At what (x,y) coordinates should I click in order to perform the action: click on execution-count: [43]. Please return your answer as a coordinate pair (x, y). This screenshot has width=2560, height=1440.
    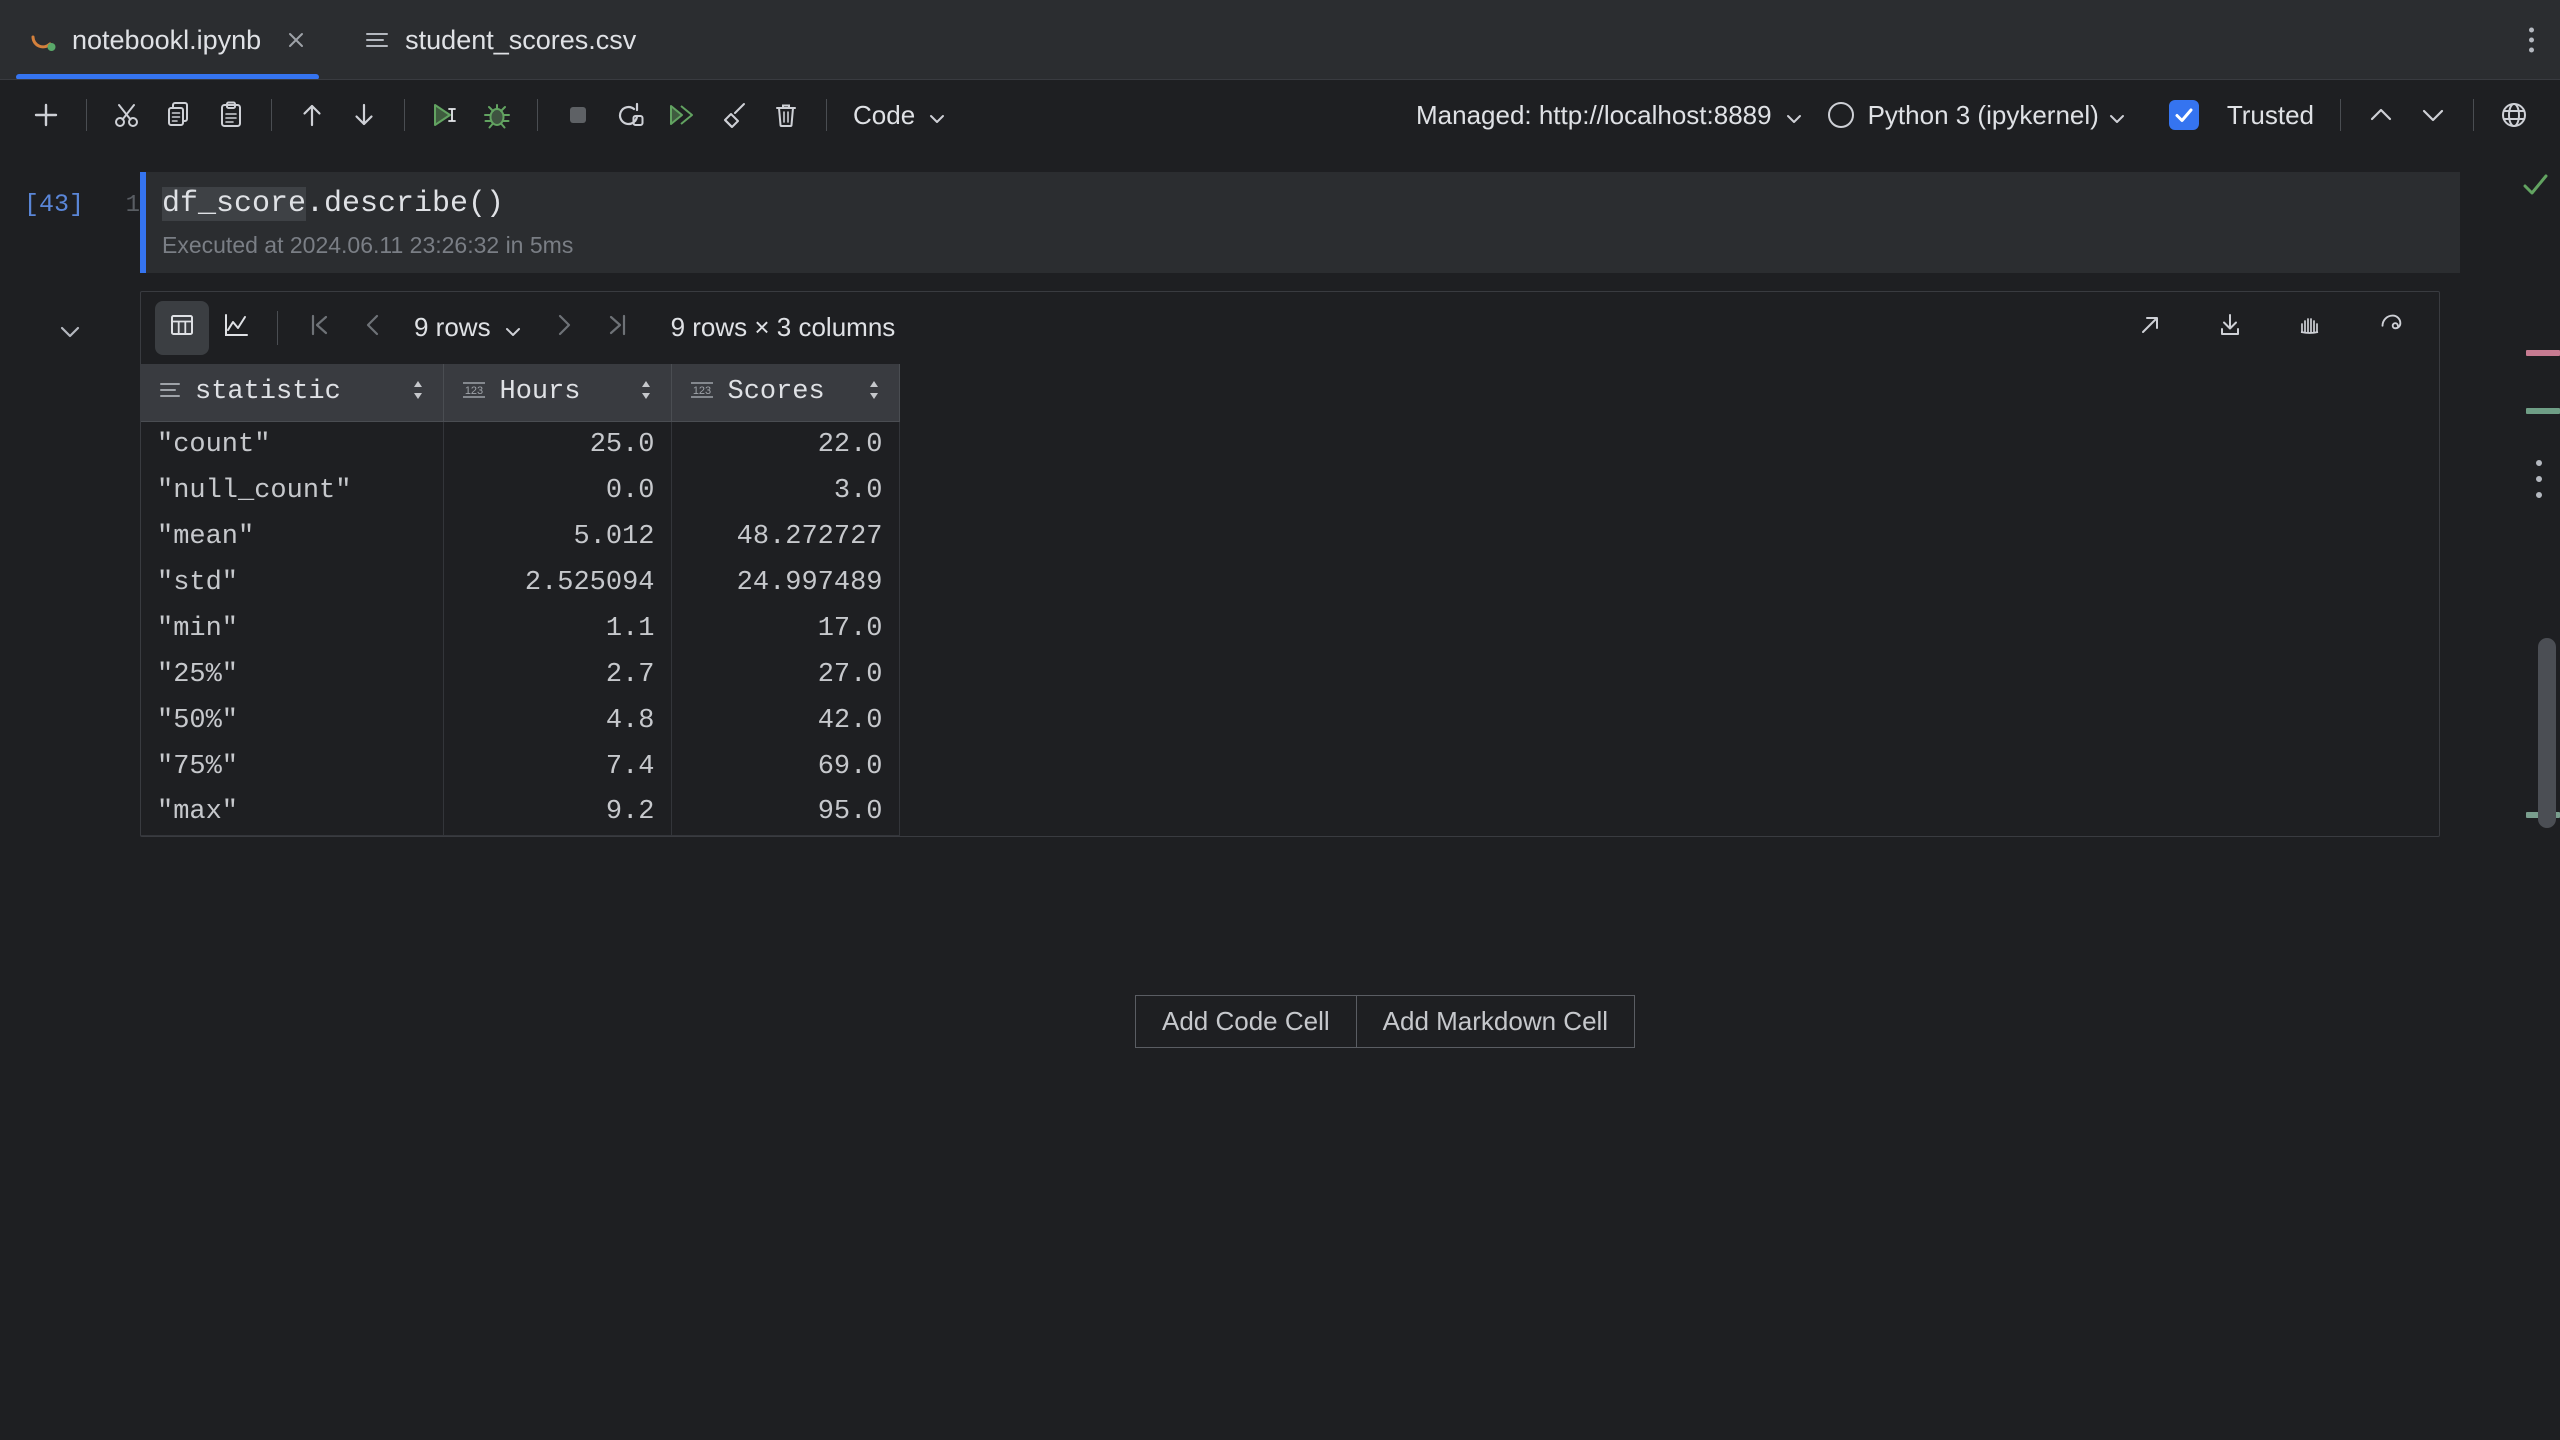
    Looking at the image, I should click on (53, 204).